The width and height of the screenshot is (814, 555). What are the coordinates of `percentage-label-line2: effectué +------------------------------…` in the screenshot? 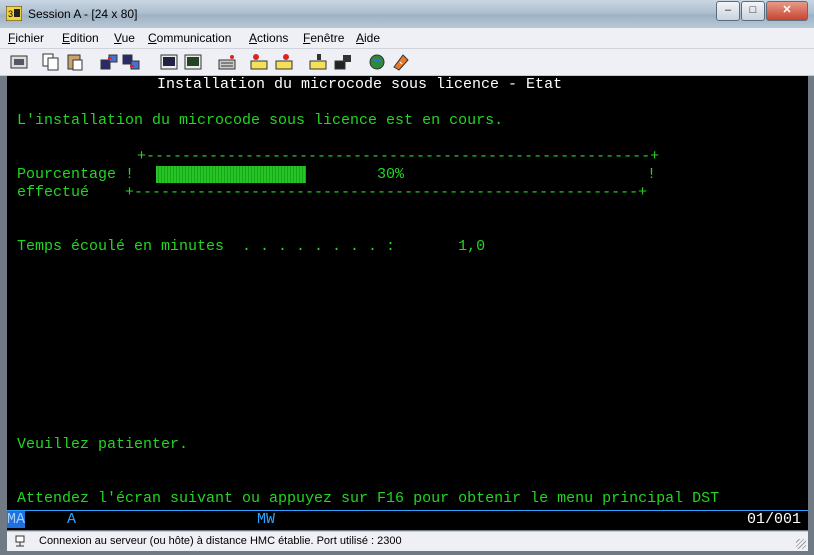 It's located at (332, 192).